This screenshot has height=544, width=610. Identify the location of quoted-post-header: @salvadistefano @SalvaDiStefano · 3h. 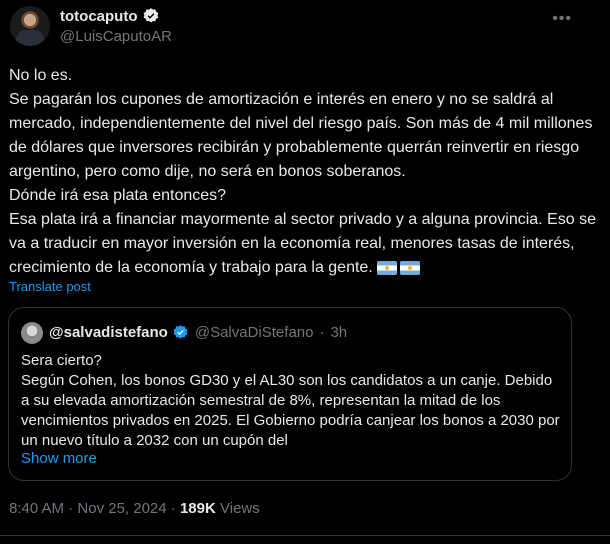
(198, 332).